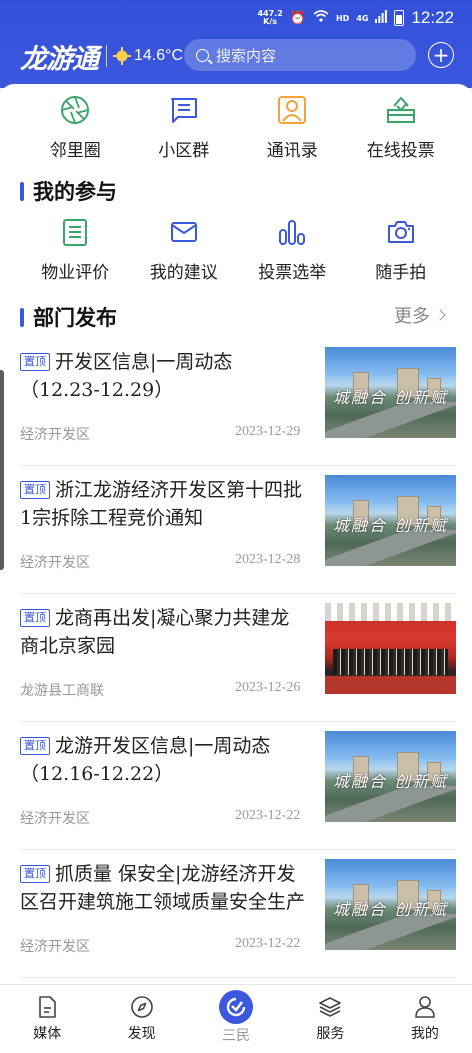 The height and width of the screenshot is (1053, 472). What do you see at coordinates (141, 1034) in the screenshot?
I see `tab-label: 发现` at bounding box center [141, 1034].